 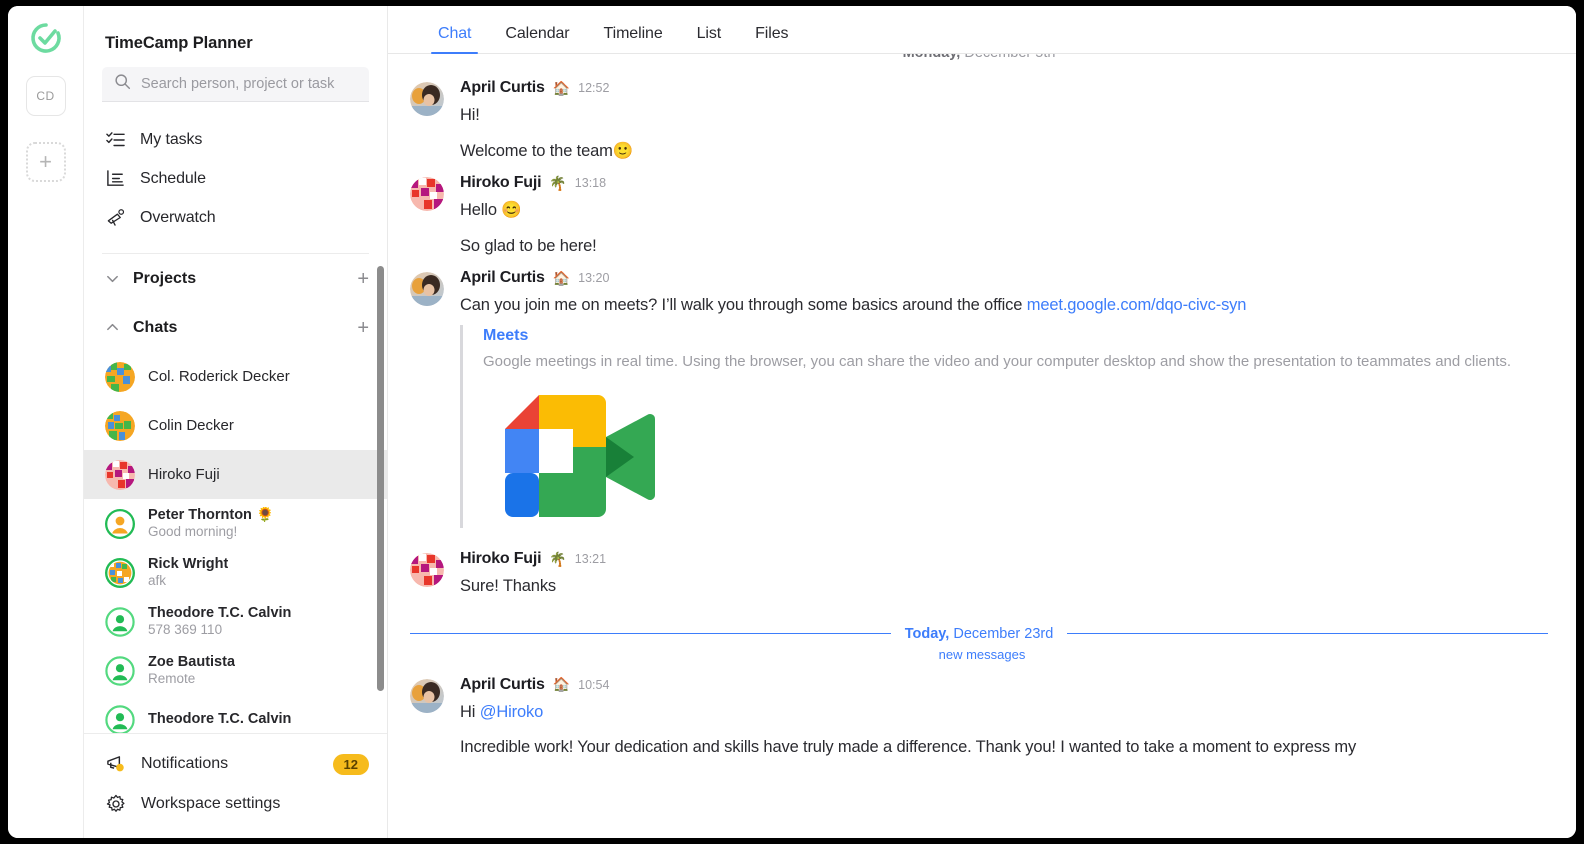 What do you see at coordinates (454, 39) in the screenshot?
I see `tab-chat: Chat` at bounding box center [454, 39].